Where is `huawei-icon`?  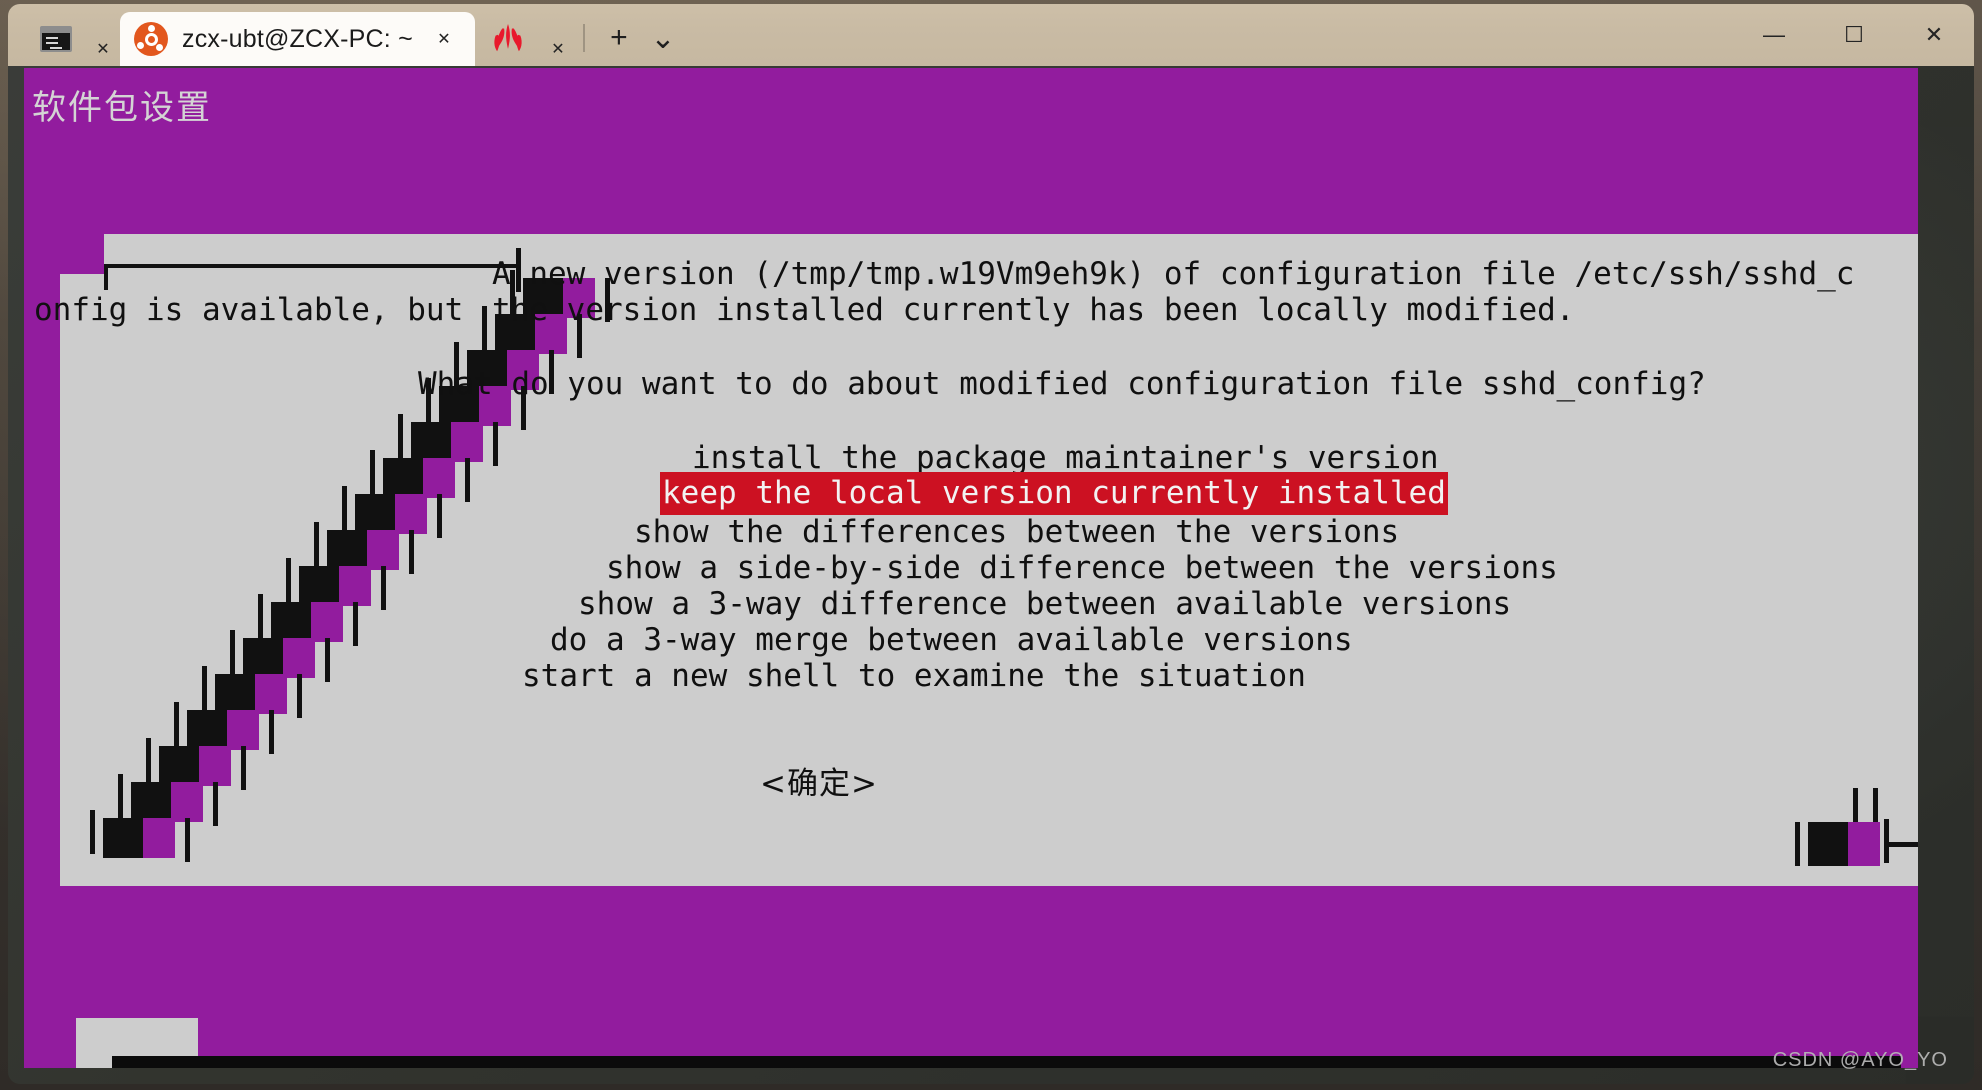
huawei-icon is located at coordinates (508, 39).